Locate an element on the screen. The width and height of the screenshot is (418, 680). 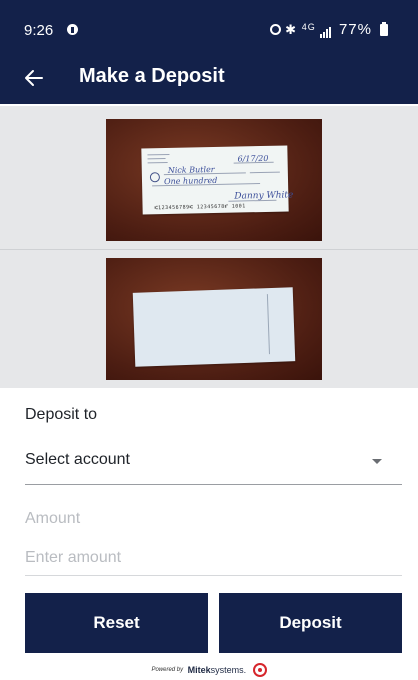
brand-name: Mitek is located at coordinates (199, 669).